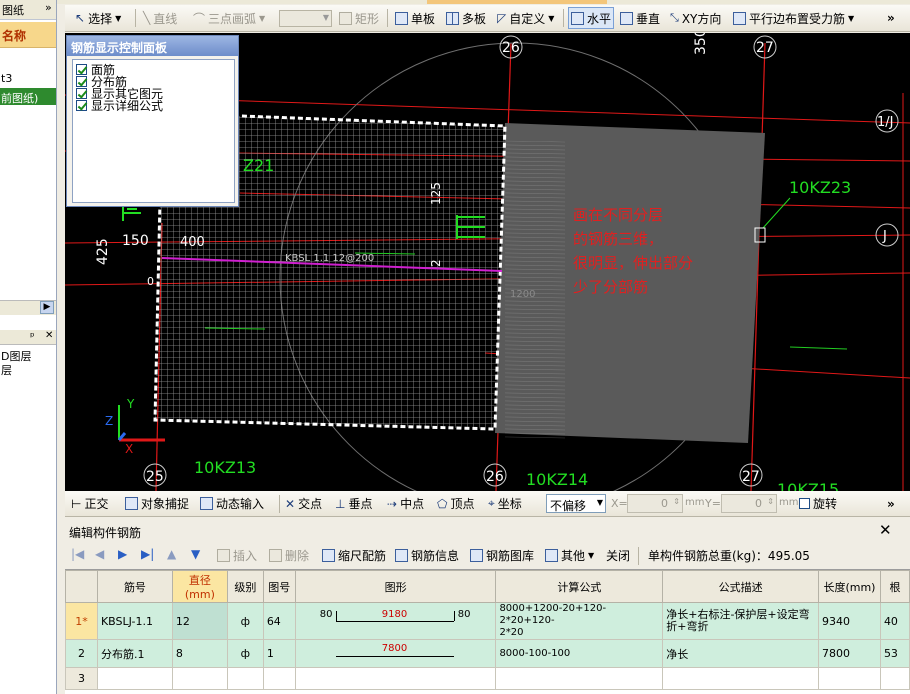  What do you see at coordinates (157, 503) in the screenshot?
I see `object-snap-toggle: 对象捕捉` at bounding box center [157, 503].